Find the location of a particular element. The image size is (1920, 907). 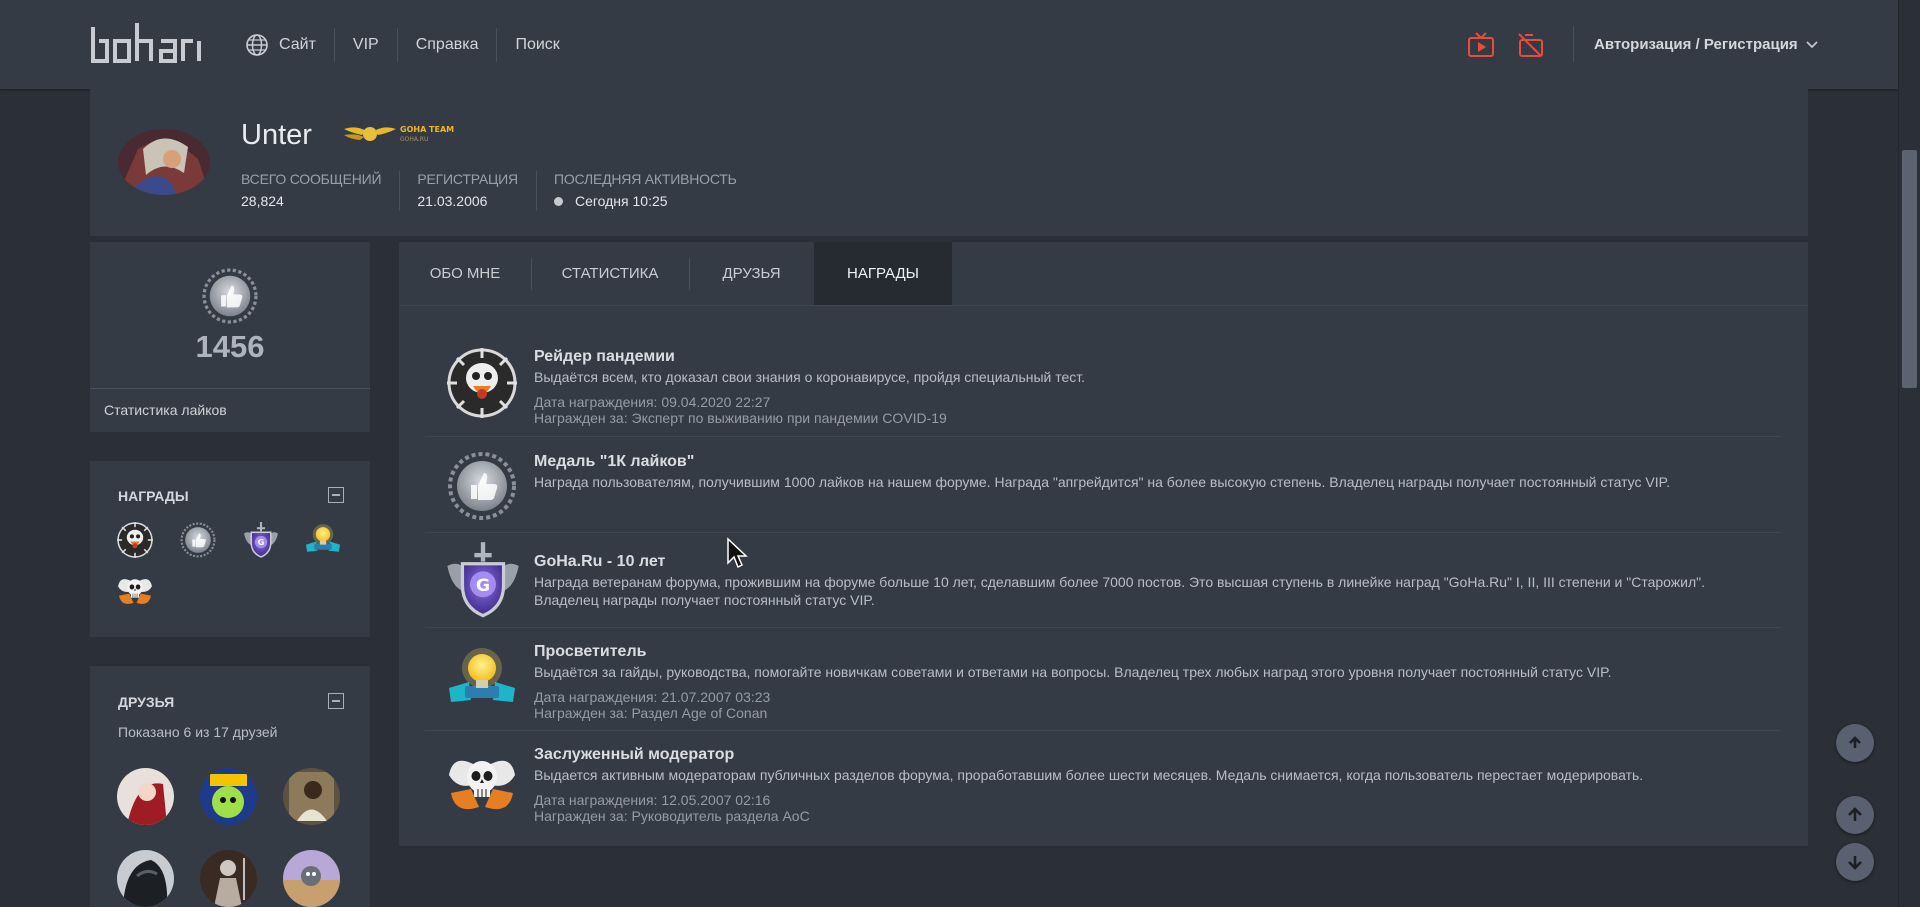

nav-search-label: Поиск is located at coordinates (537, 44).